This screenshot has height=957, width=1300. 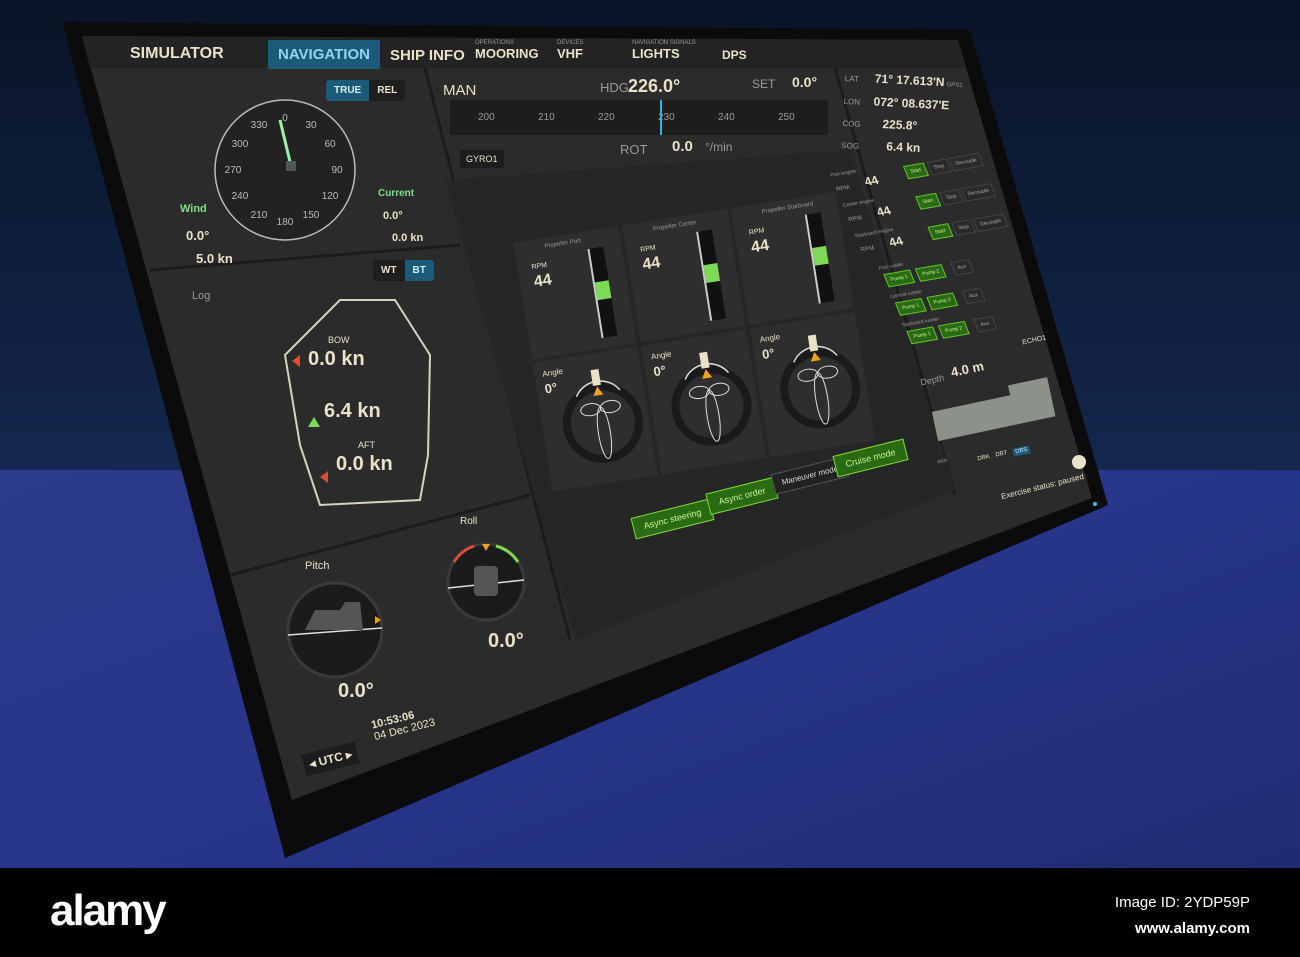 What do you see at coordinates (393, 216) in the screenshot?
I see `current-direction: 0.0°` at bounding box center [393, 216].